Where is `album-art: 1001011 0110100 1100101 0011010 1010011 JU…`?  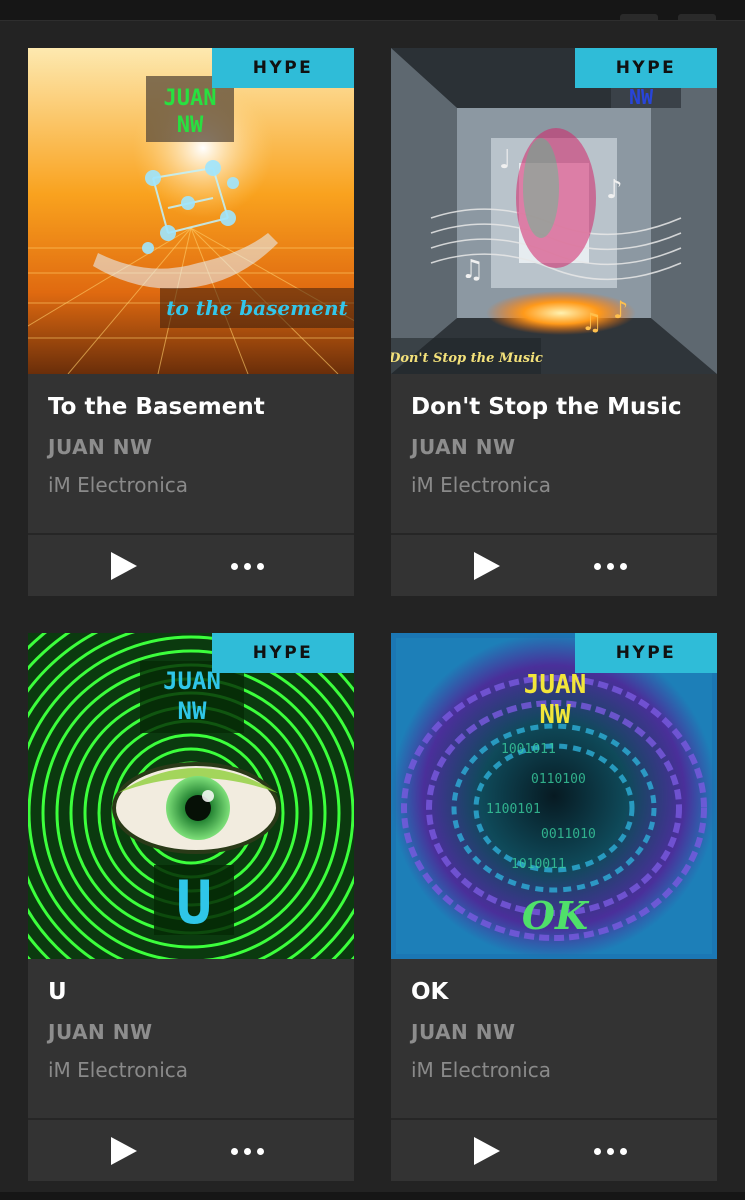 album-art: 1001011 0110100 1100101 0011010 1010011 JU… is located at coordinates (554, 796).